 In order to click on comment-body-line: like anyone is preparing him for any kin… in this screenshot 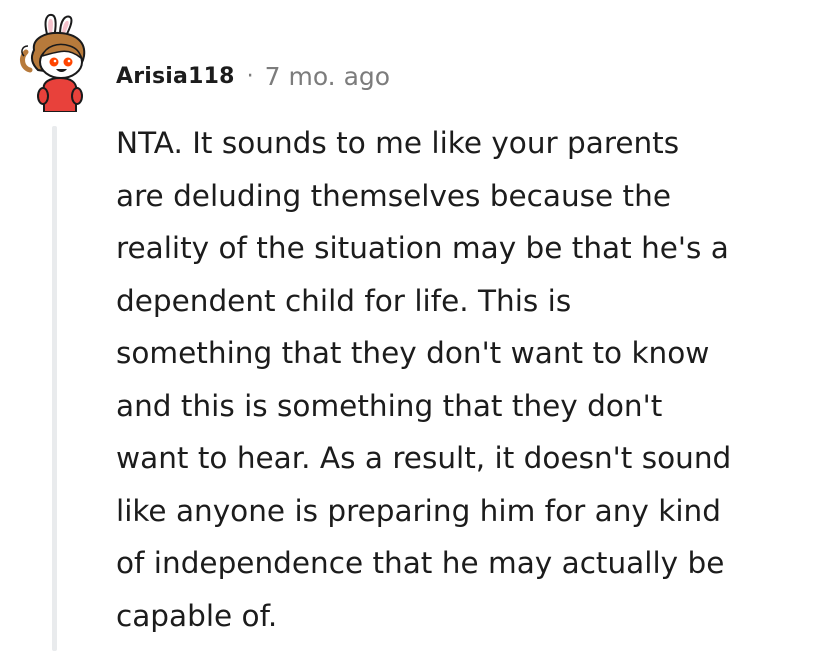, I will do `click(418, 510)`.